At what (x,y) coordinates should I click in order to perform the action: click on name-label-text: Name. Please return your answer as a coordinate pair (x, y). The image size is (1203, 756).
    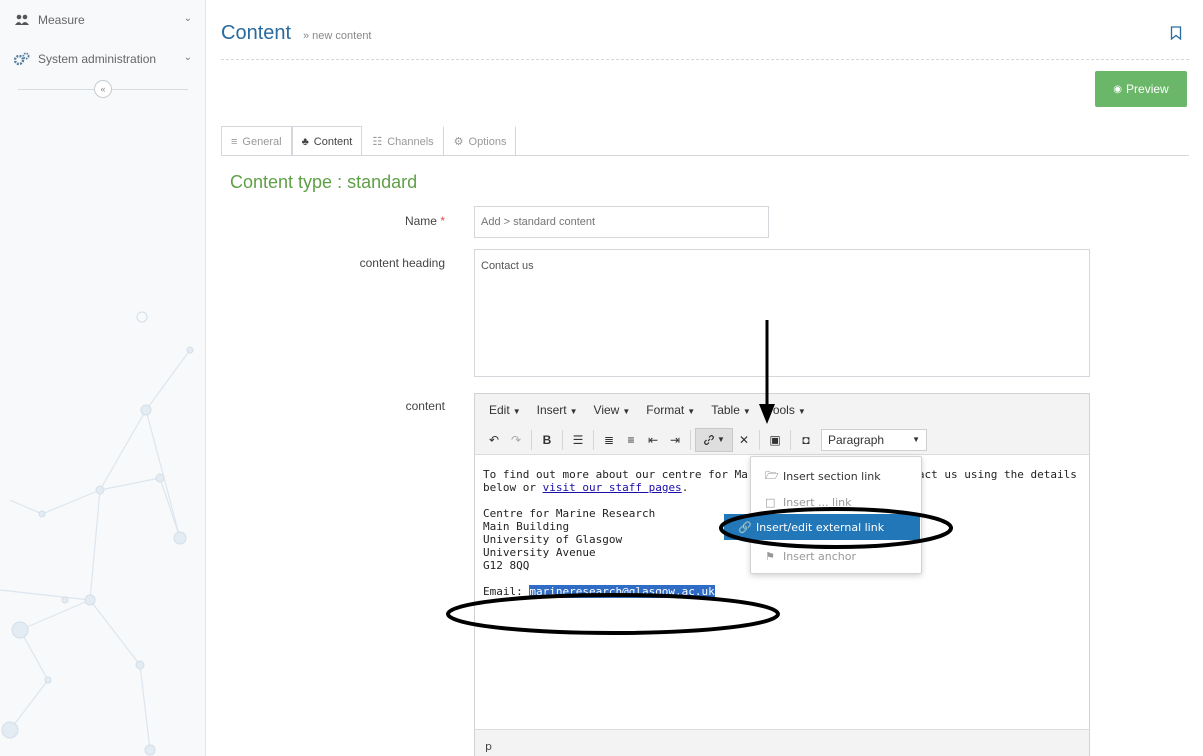
    Looking at the image, I should click on (420, 221).